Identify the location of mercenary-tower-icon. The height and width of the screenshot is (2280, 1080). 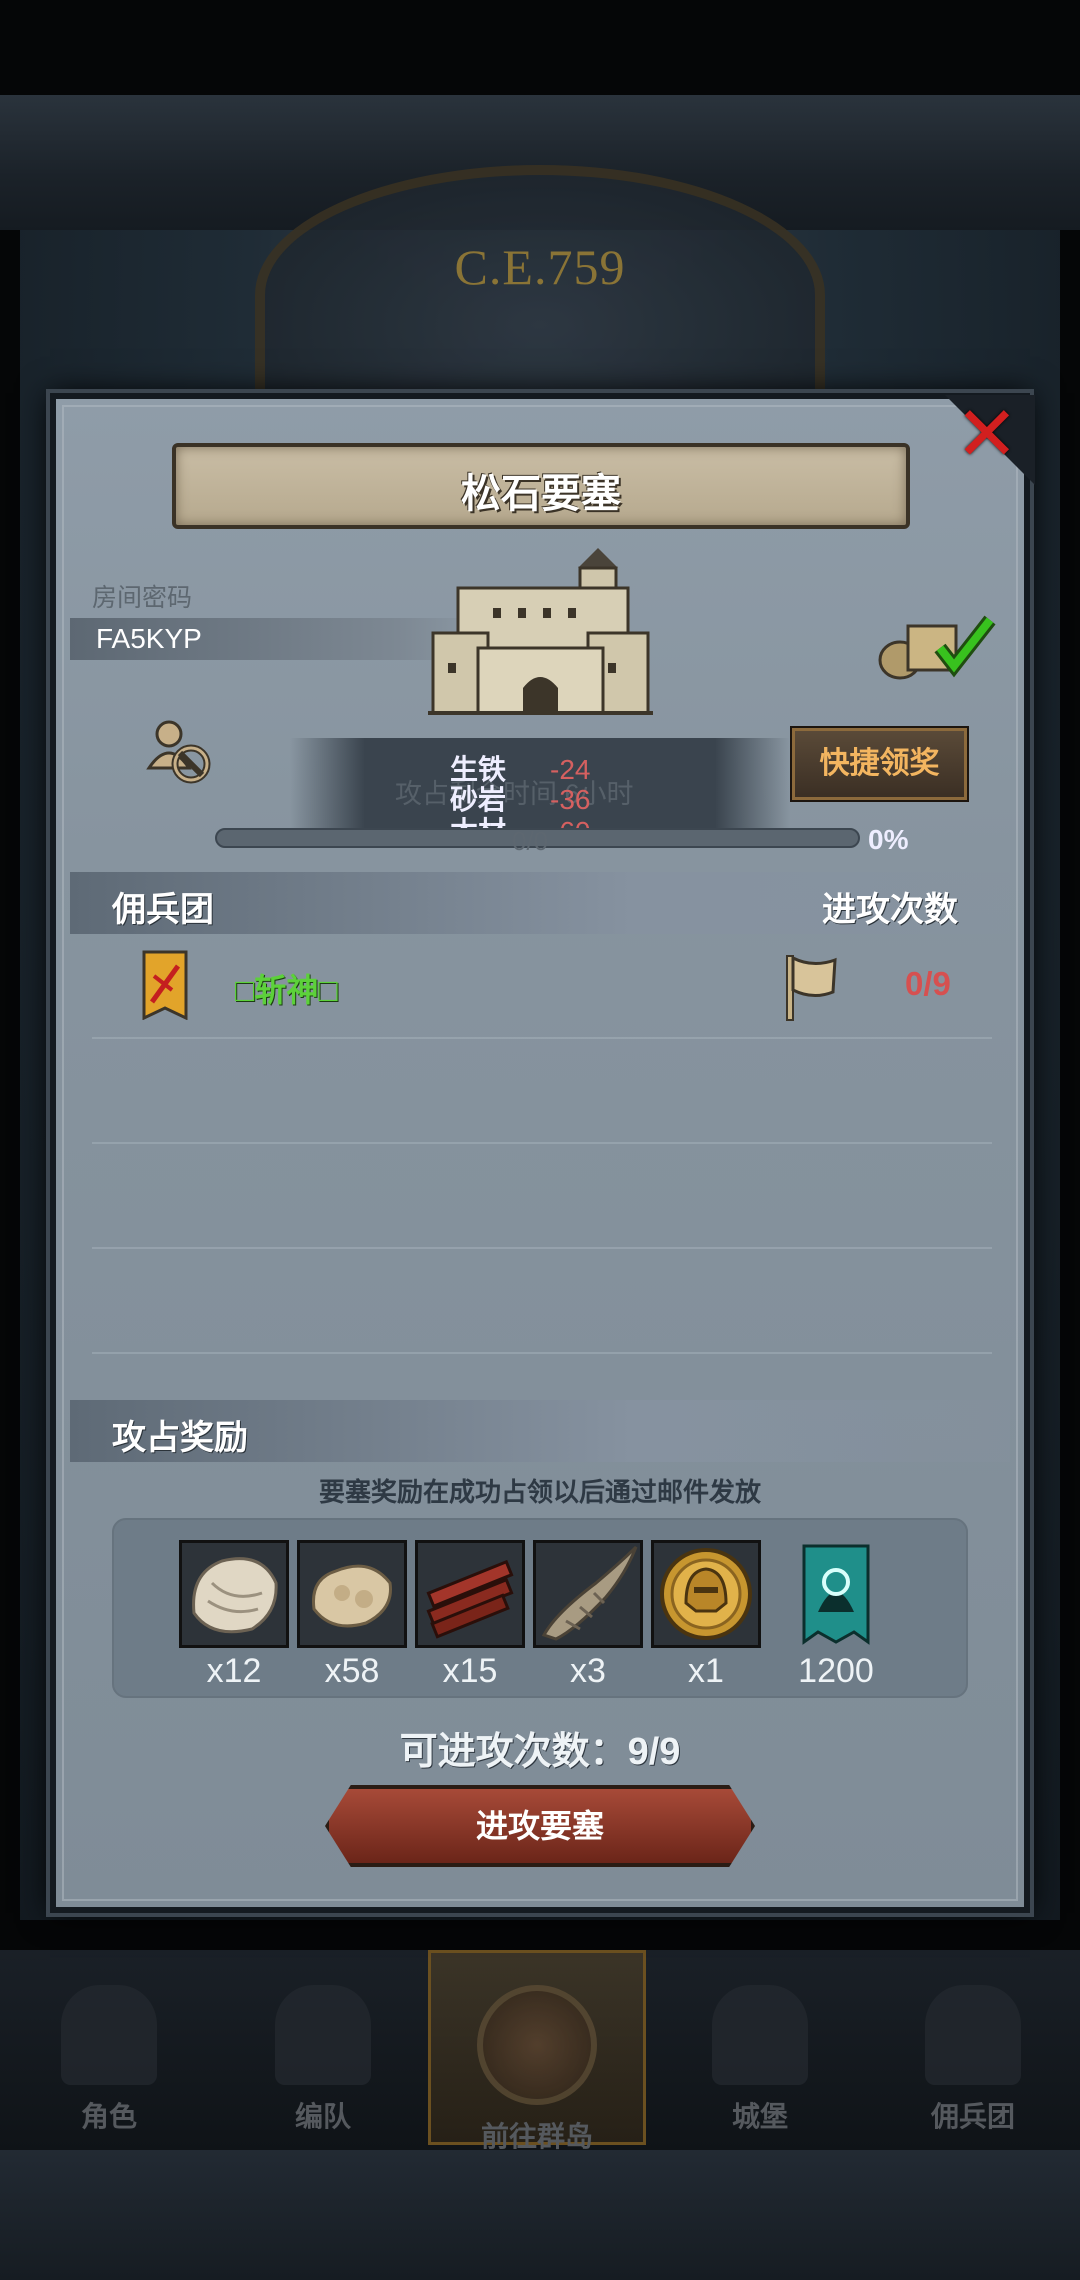
(973, 2035).